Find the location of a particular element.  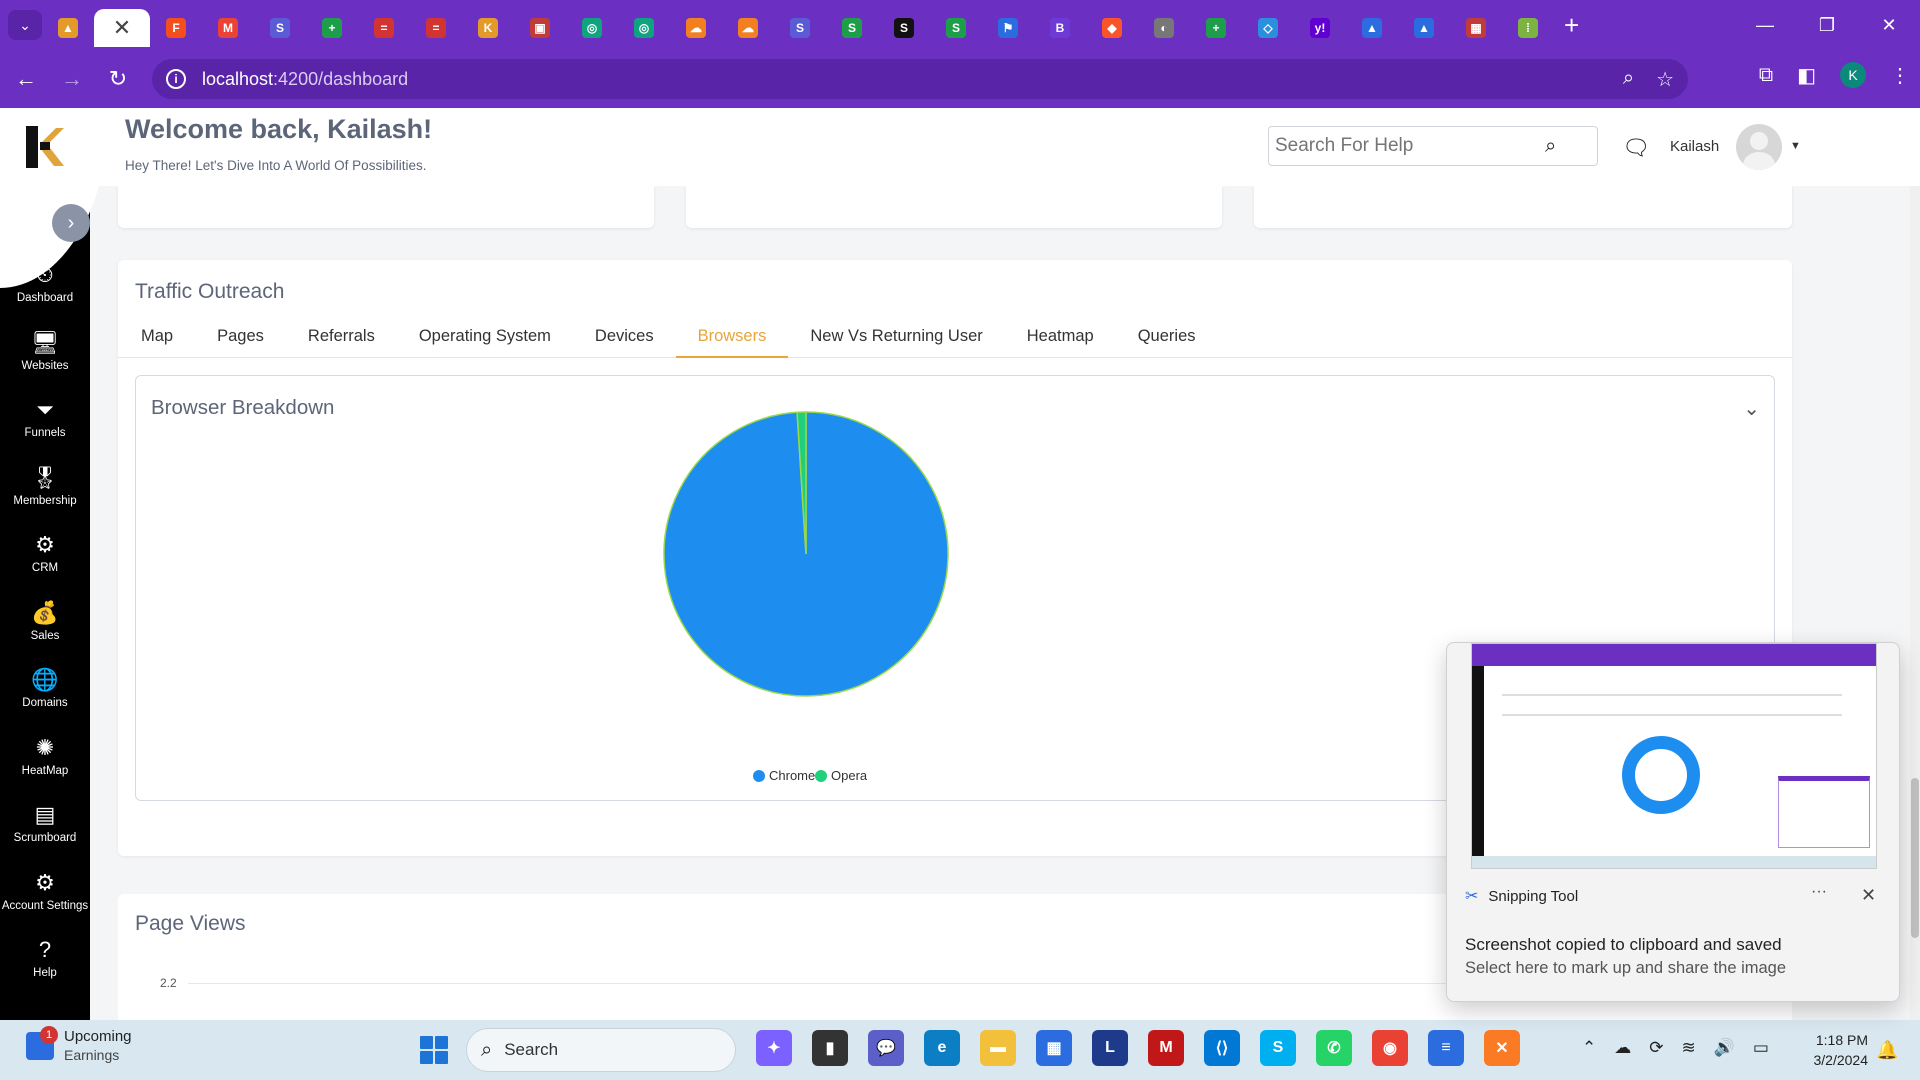

notepad-icon: ≡ is located at coordinates (1446, 1048).